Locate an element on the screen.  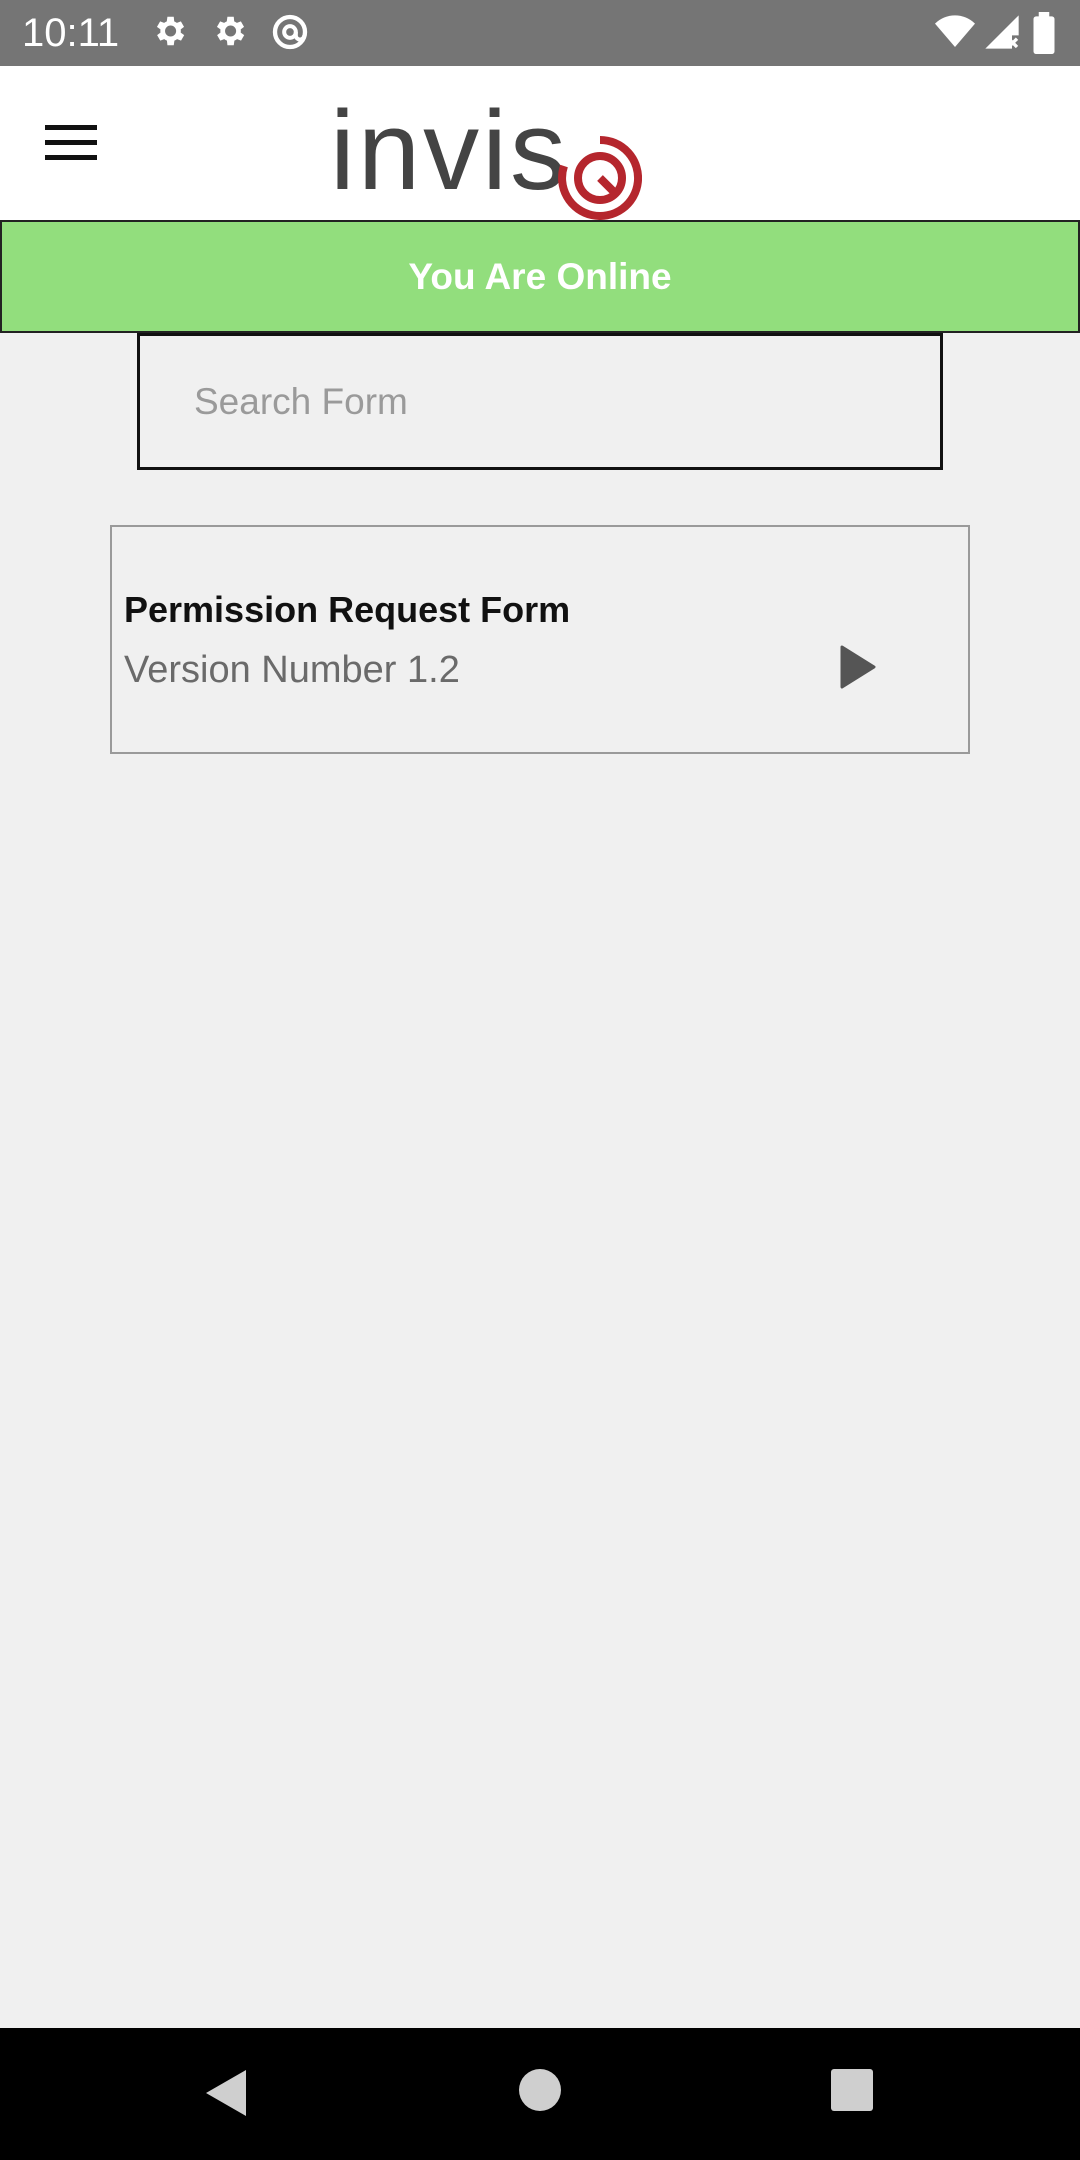
play-icon is located at coordinates (858, 667).